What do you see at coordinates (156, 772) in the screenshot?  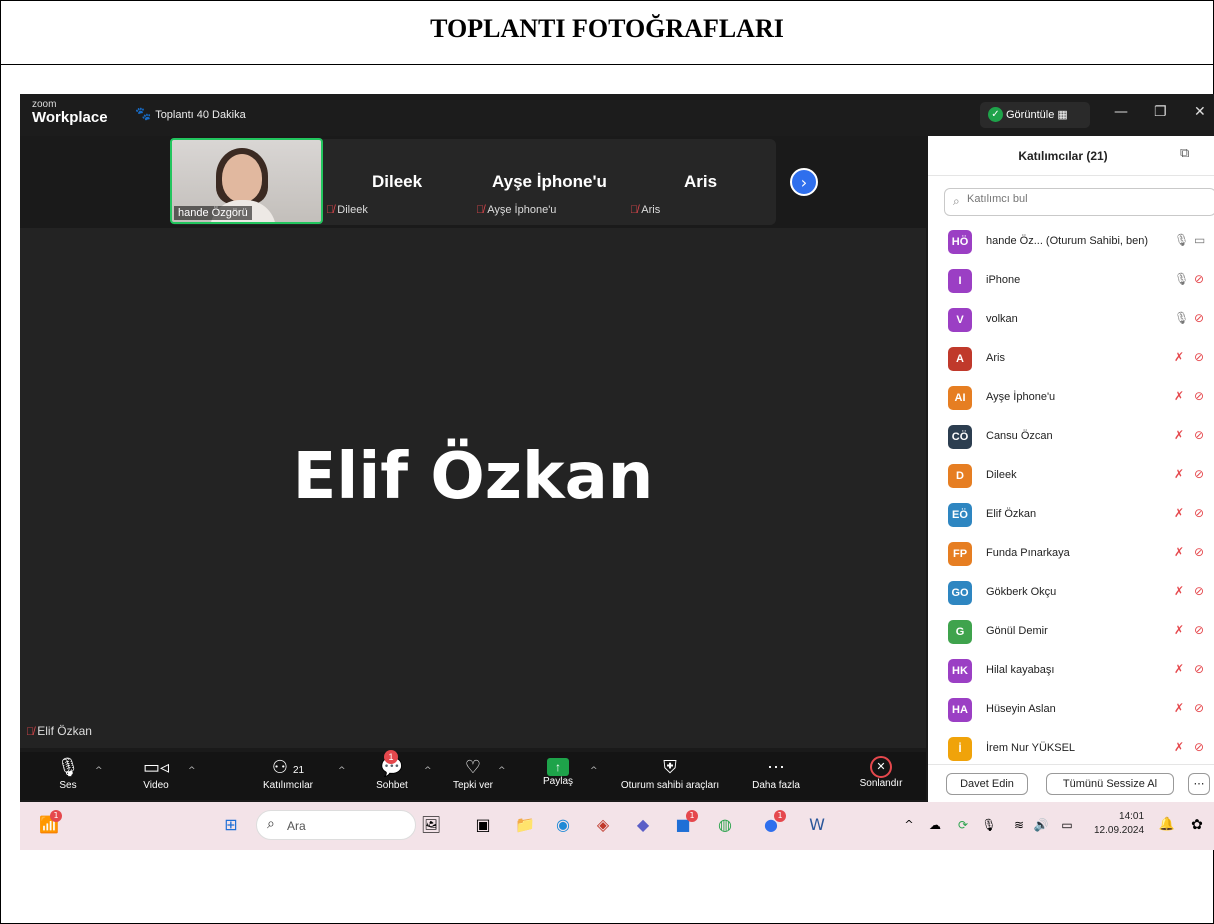 I see `video-button: ▭◃ Video` at bounding box center [156, 772].